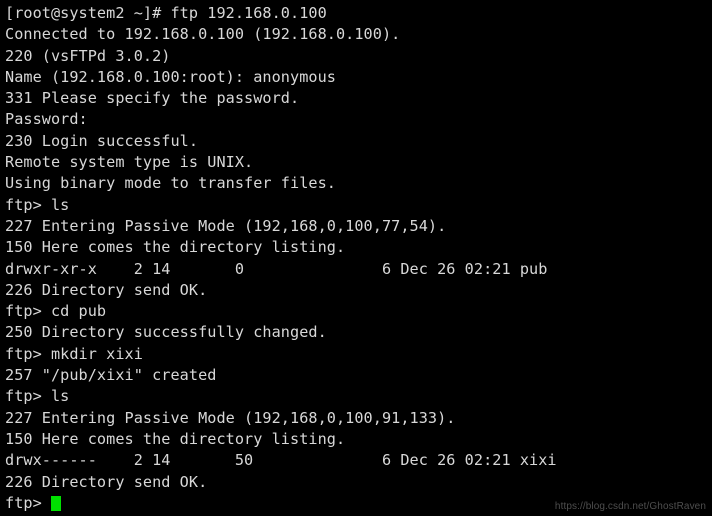 This screenshot has width=712, height=516. What do you see at coordinates (152, 98) in the screenshot?
I see `terminal-line: 331 Please specify the password.` at bounding box center [152, 98].